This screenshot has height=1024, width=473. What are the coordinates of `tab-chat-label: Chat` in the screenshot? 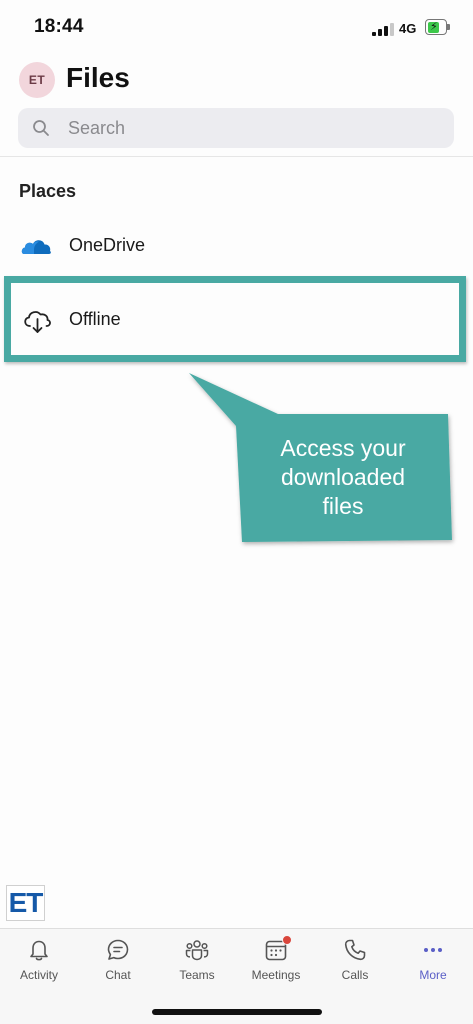 It's located at (118, 975).